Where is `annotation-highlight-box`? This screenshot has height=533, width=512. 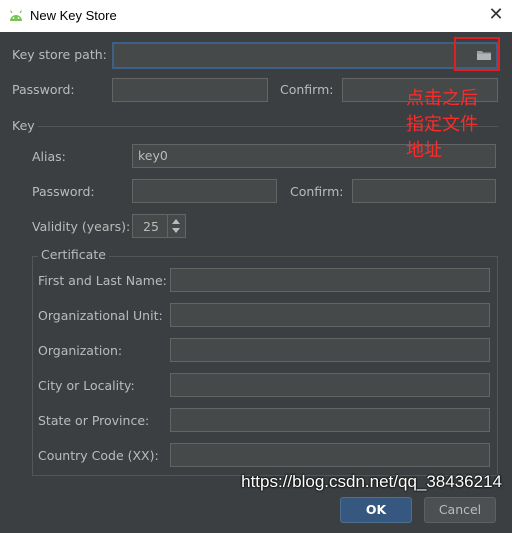 annotation-highlight-box is located at coordinates (477, 54).